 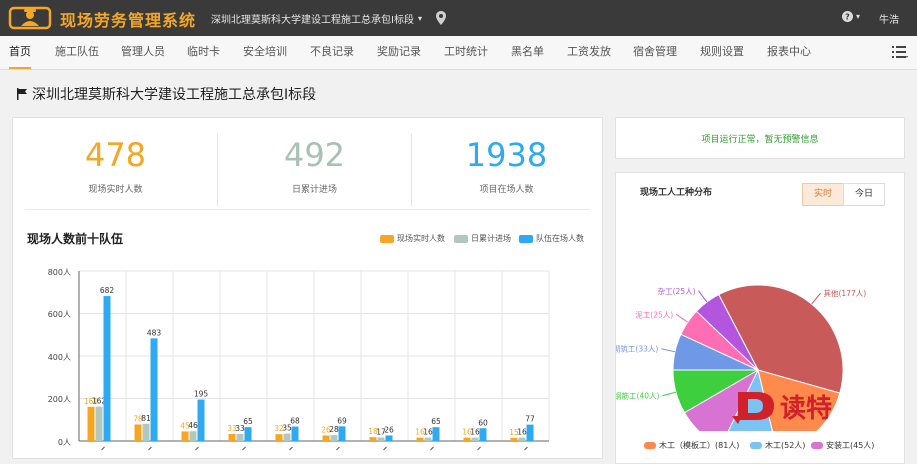 What do you see at coordinates (77, 51) in the screenshot?
I see `nav-construction-teams: 施工队伍` at bounding box center [77, 51].